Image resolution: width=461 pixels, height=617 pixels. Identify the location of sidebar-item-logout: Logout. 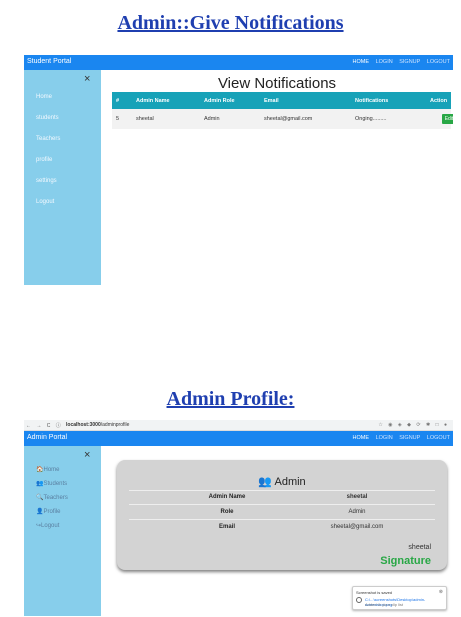
(45, 202).